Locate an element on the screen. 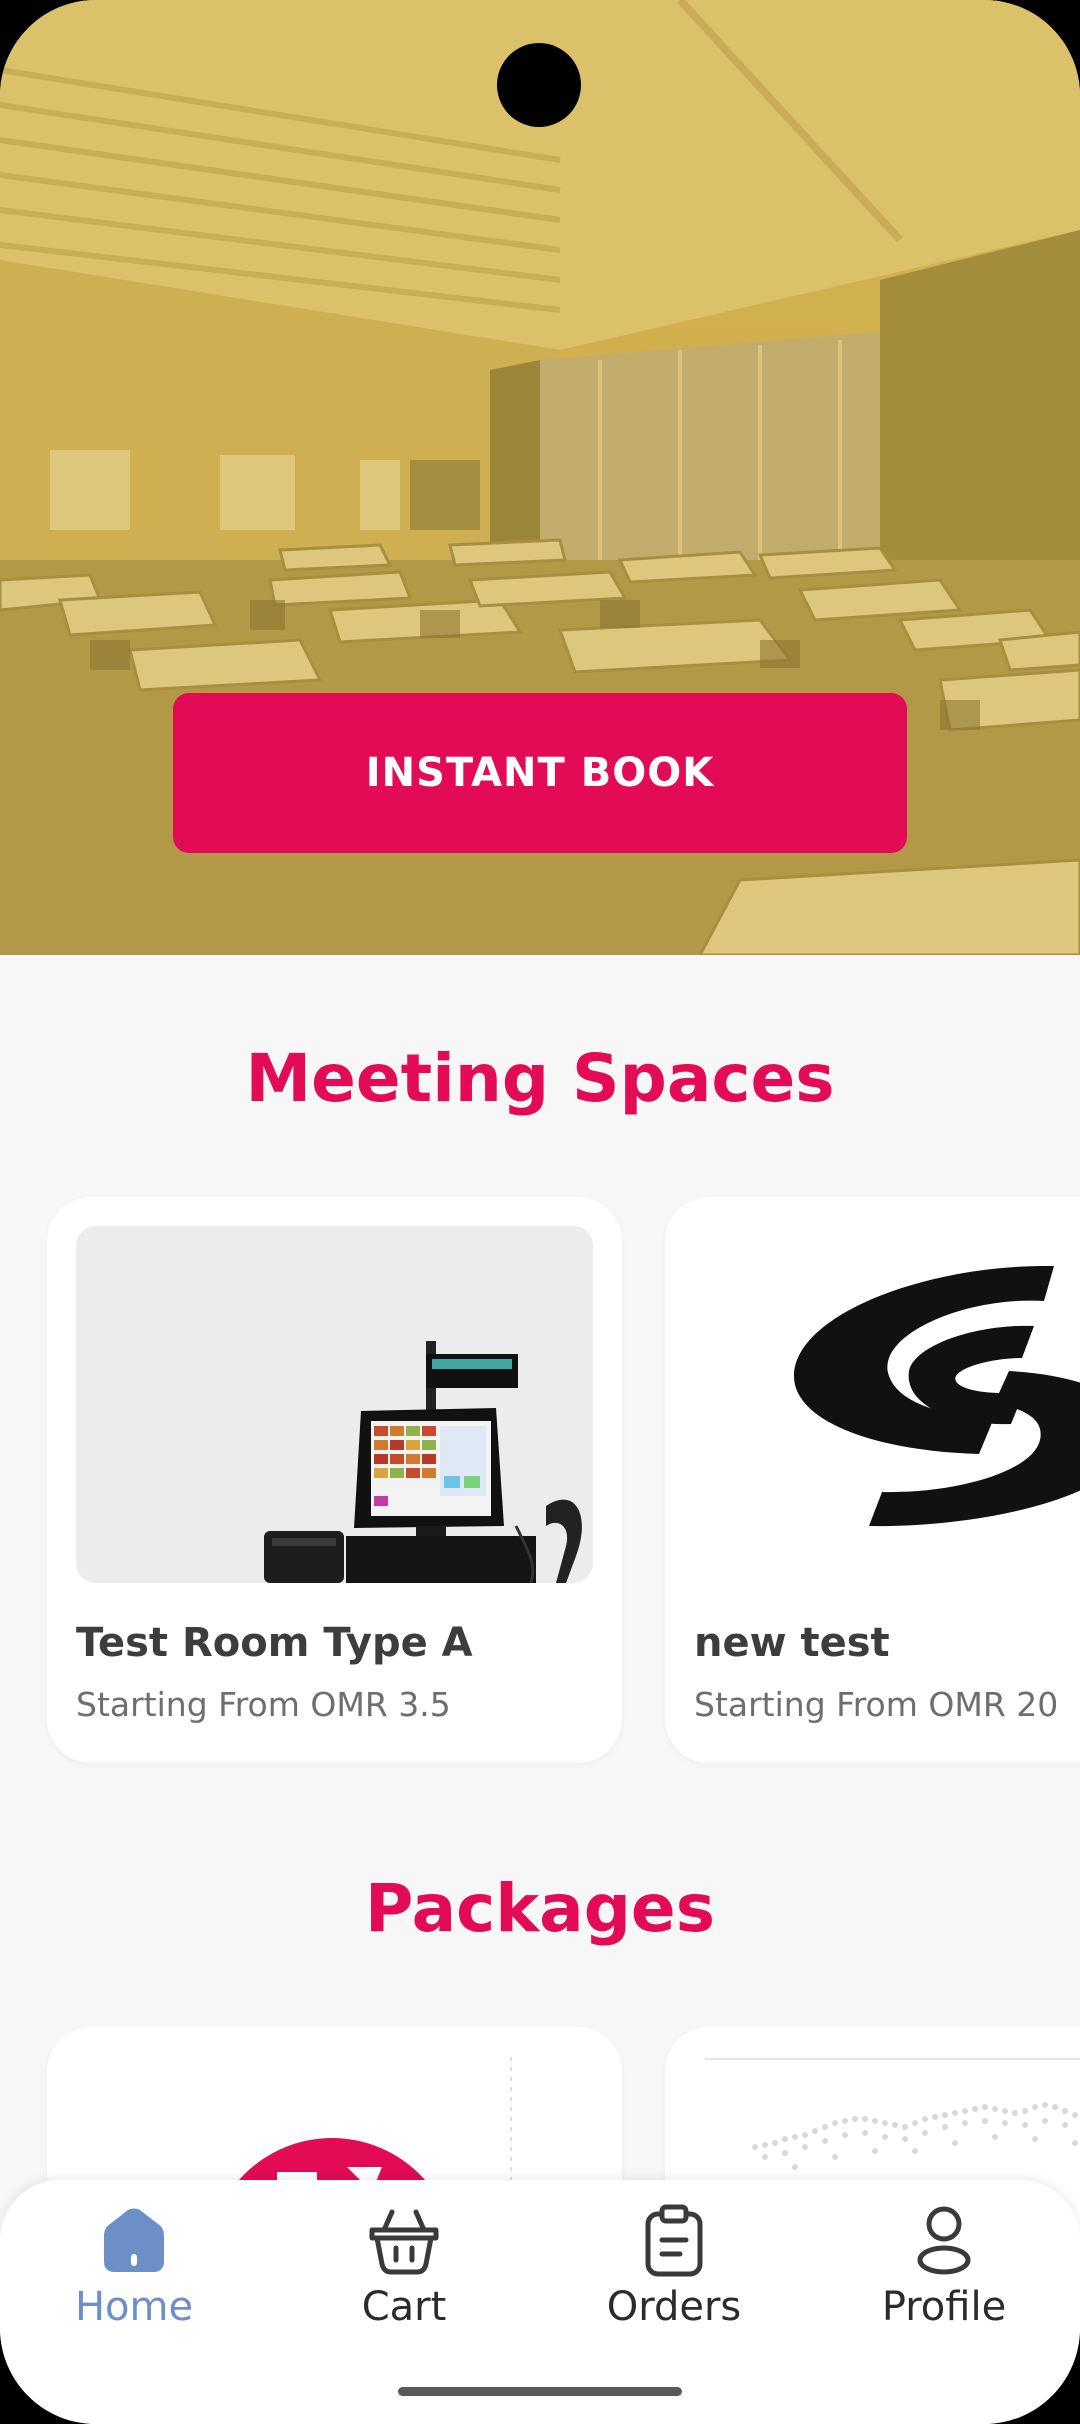 This screenshot has width=1080, height=2424. nav-orders: Orders is located at coordinates (674, 2272).